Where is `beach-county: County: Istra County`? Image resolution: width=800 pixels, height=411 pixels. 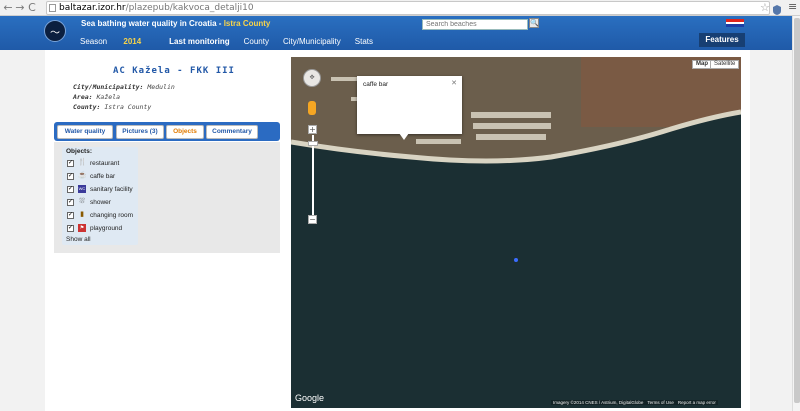
beach-county: County: Istra County is located at coordinates (112, 107).